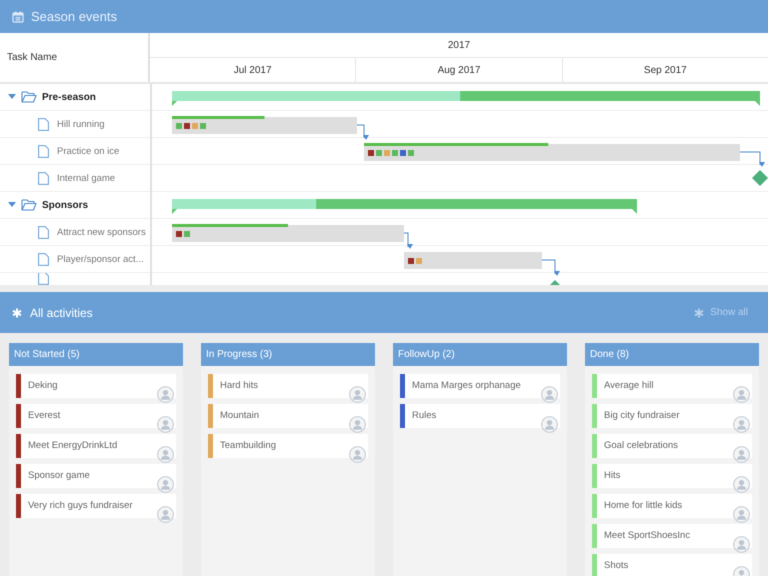 This screenshot has width=768, height=576. Describe the element at coordinates (672, 386) in the screenshot. I see `activity-card: Average hill` at that location.